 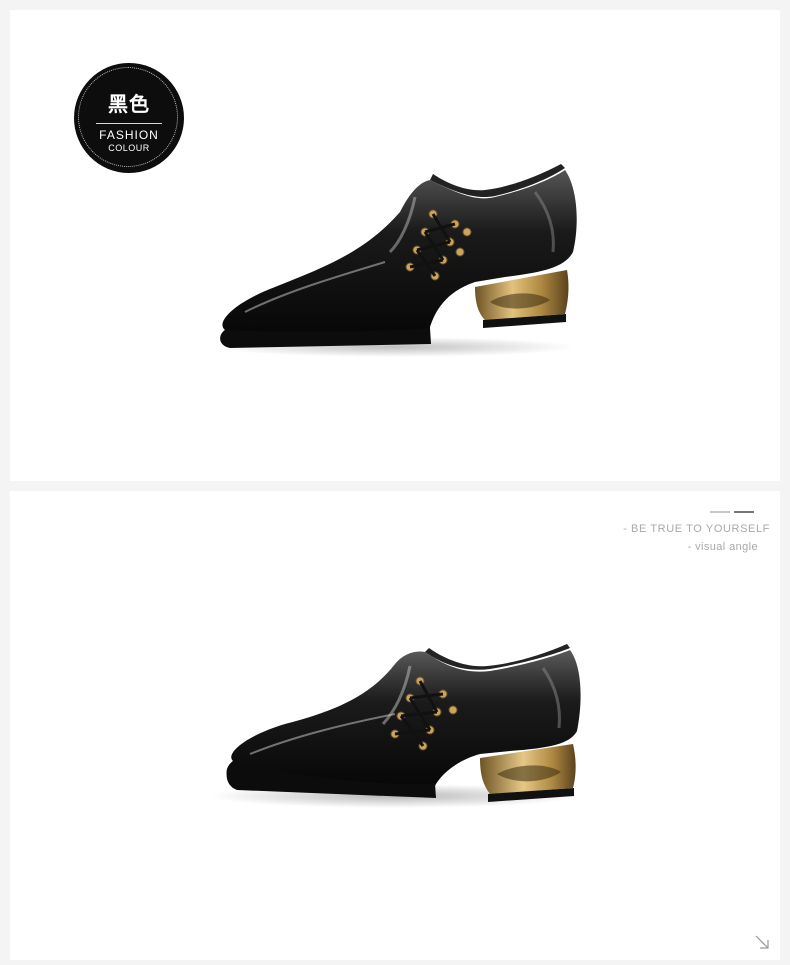 I want to click on shoe-image-angled-view, so click(x=395, y=726).